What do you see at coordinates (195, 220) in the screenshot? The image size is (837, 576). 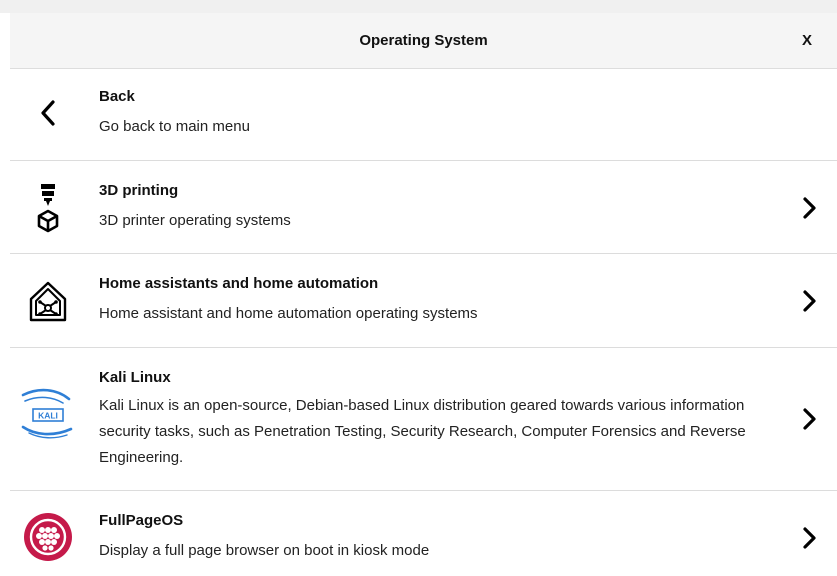 I see `item-description: 3D printer operating systems` at bounding box center [195, 220].